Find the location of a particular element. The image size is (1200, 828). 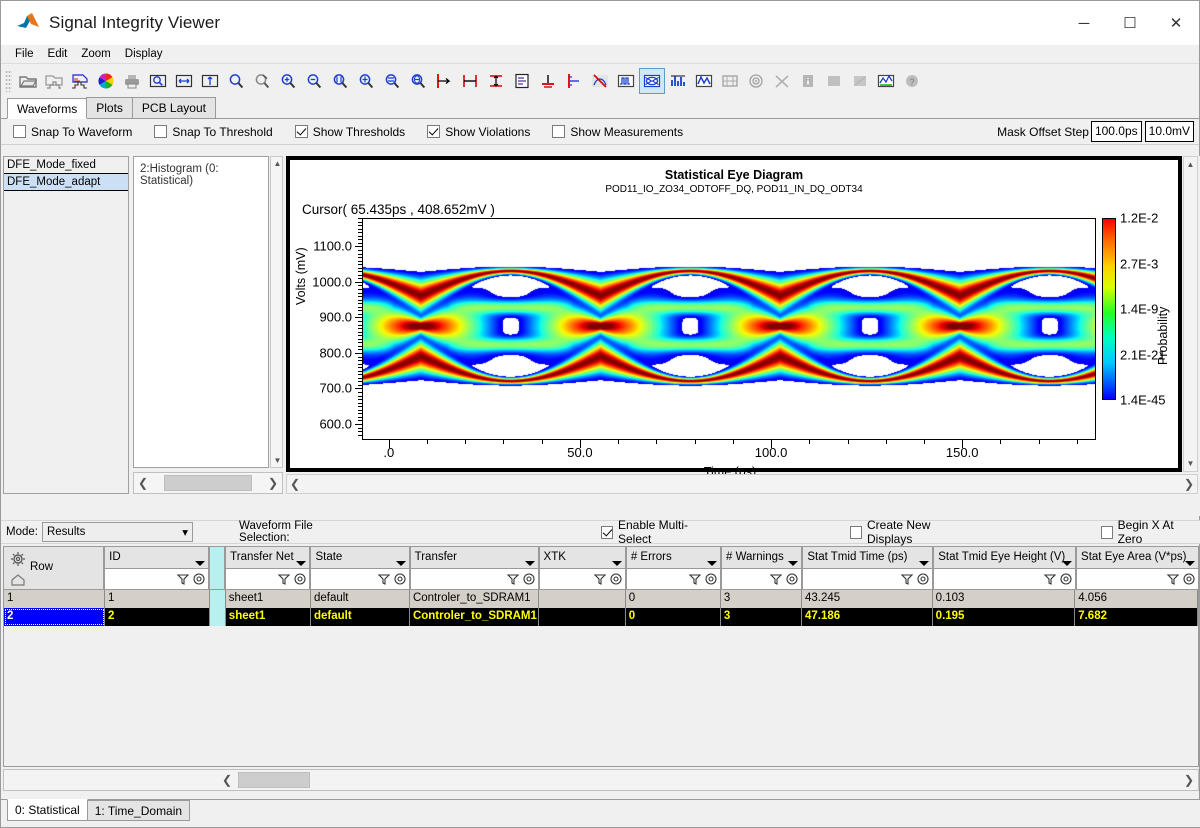

table-cell: 47.186 is located at coordinates (867, 617).